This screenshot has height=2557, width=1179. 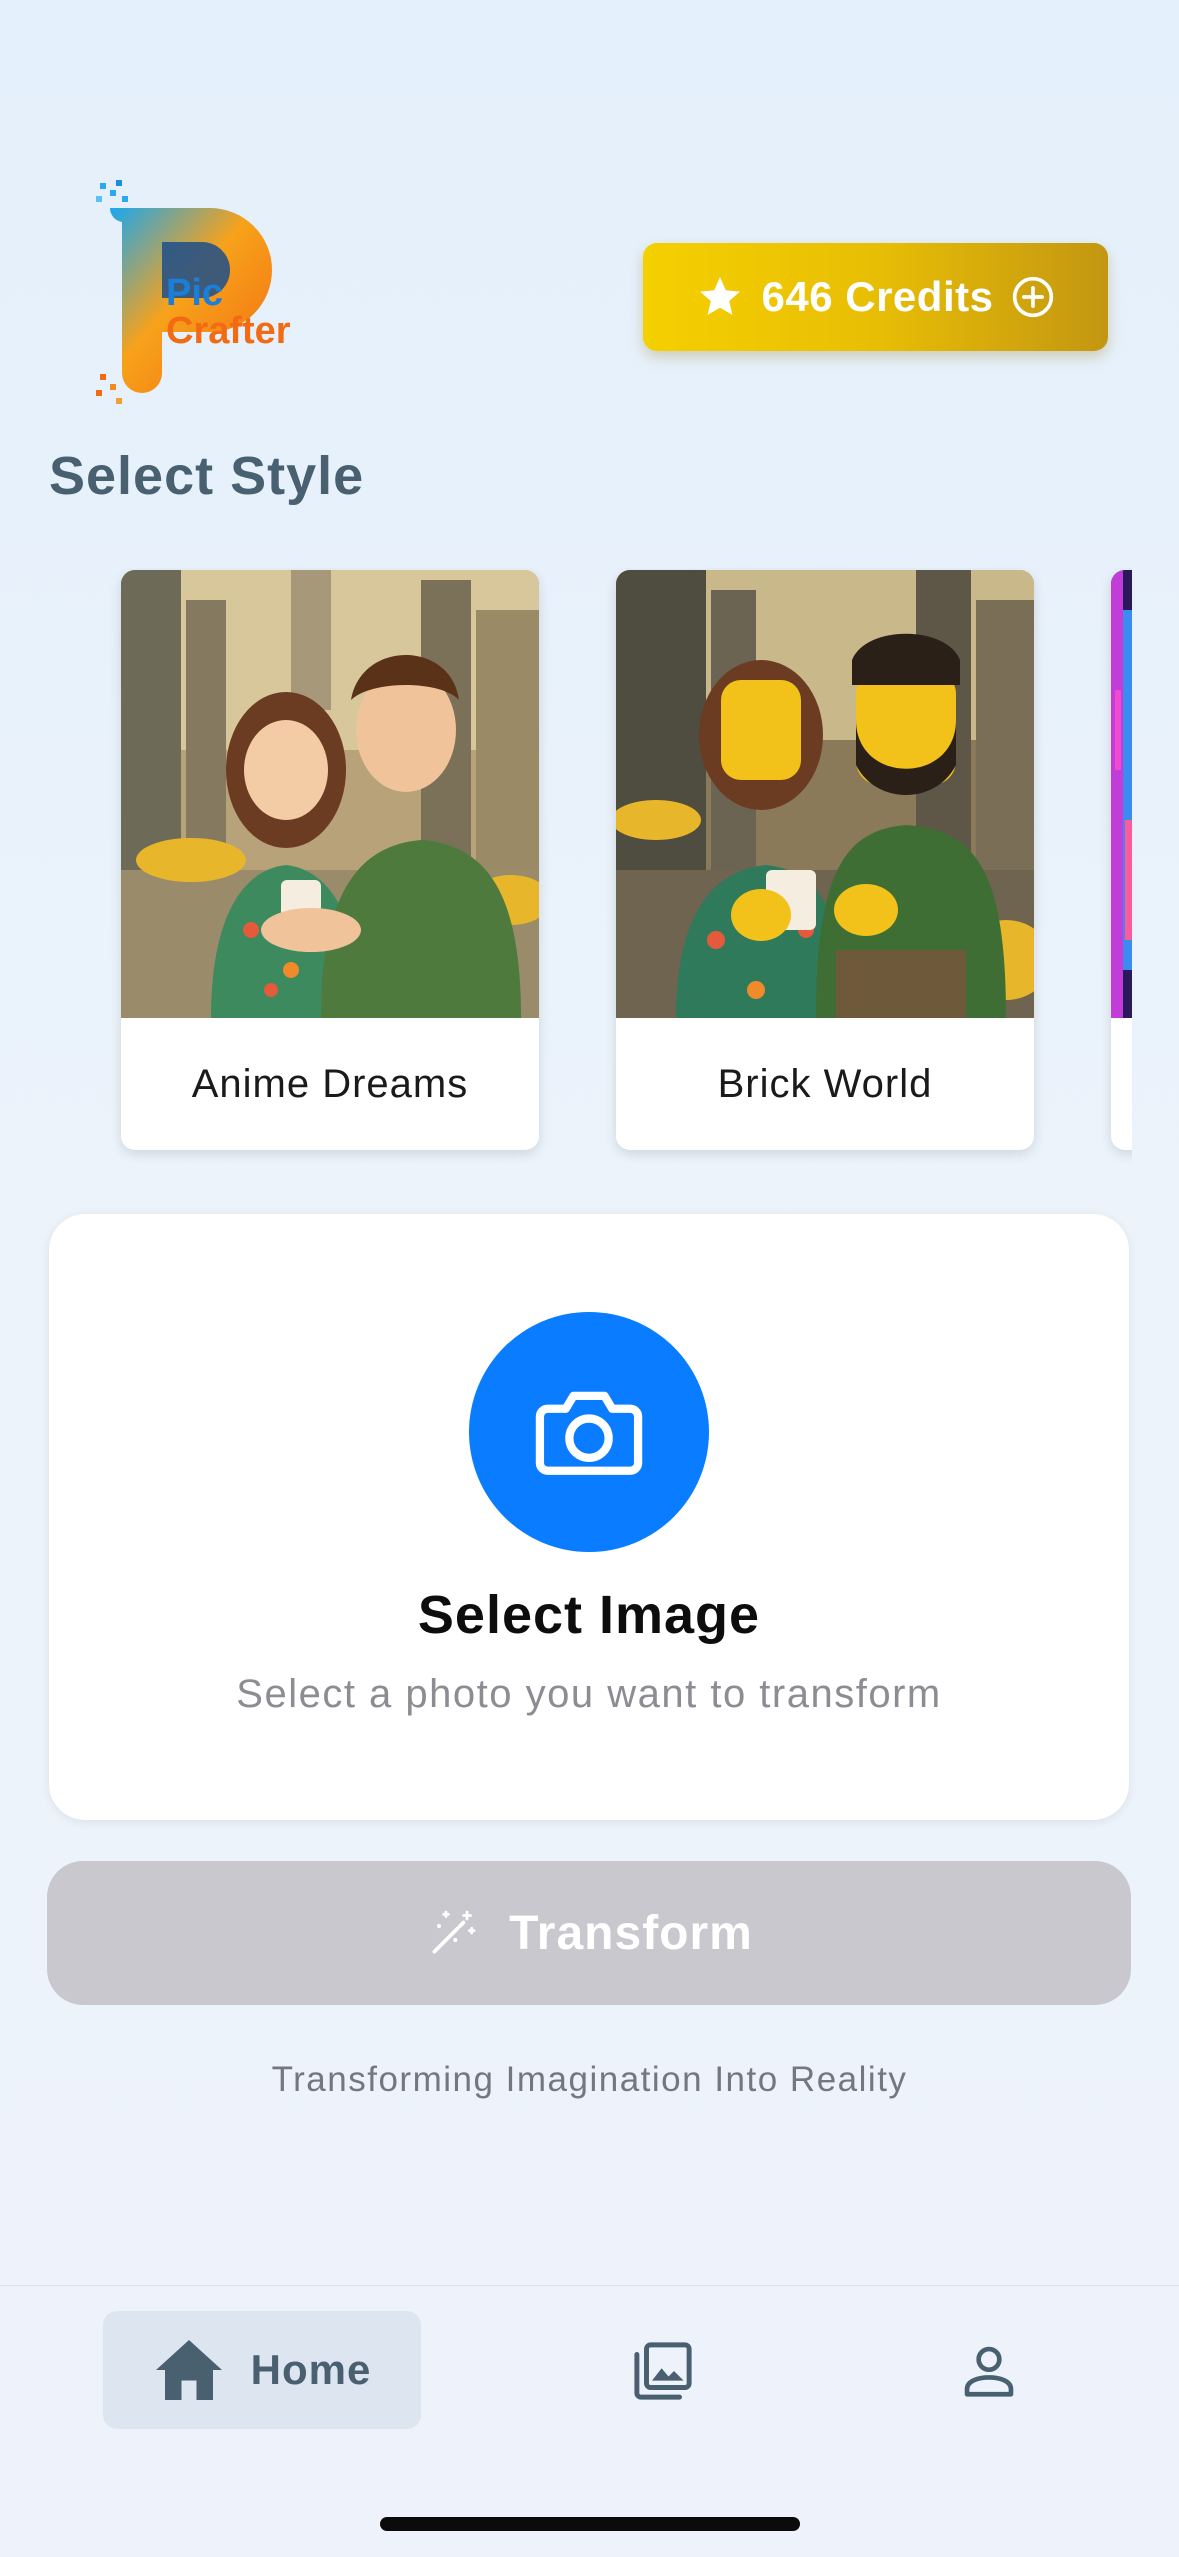 I want to click on style-card-label, so click(x=1121, y=1084).